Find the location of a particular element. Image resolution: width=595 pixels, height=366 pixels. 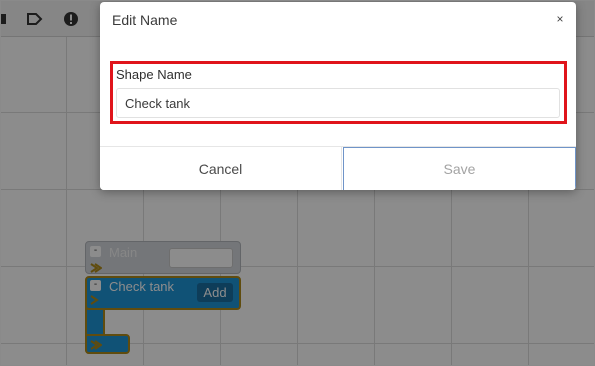

dialog-footer: Cancel Save is located at coordinates (338, 168).